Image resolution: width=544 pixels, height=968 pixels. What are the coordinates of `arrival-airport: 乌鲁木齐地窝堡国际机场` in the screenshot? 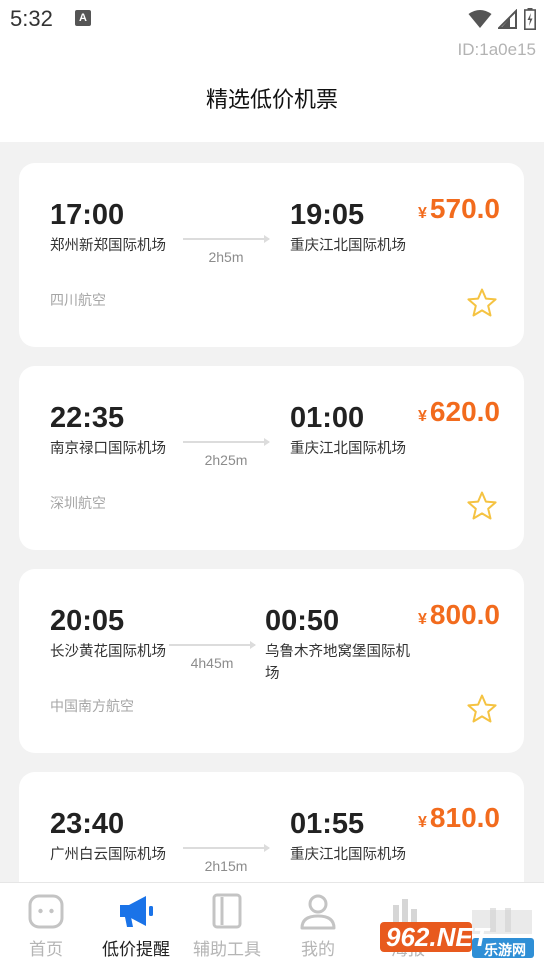 It's located at (337, 663).